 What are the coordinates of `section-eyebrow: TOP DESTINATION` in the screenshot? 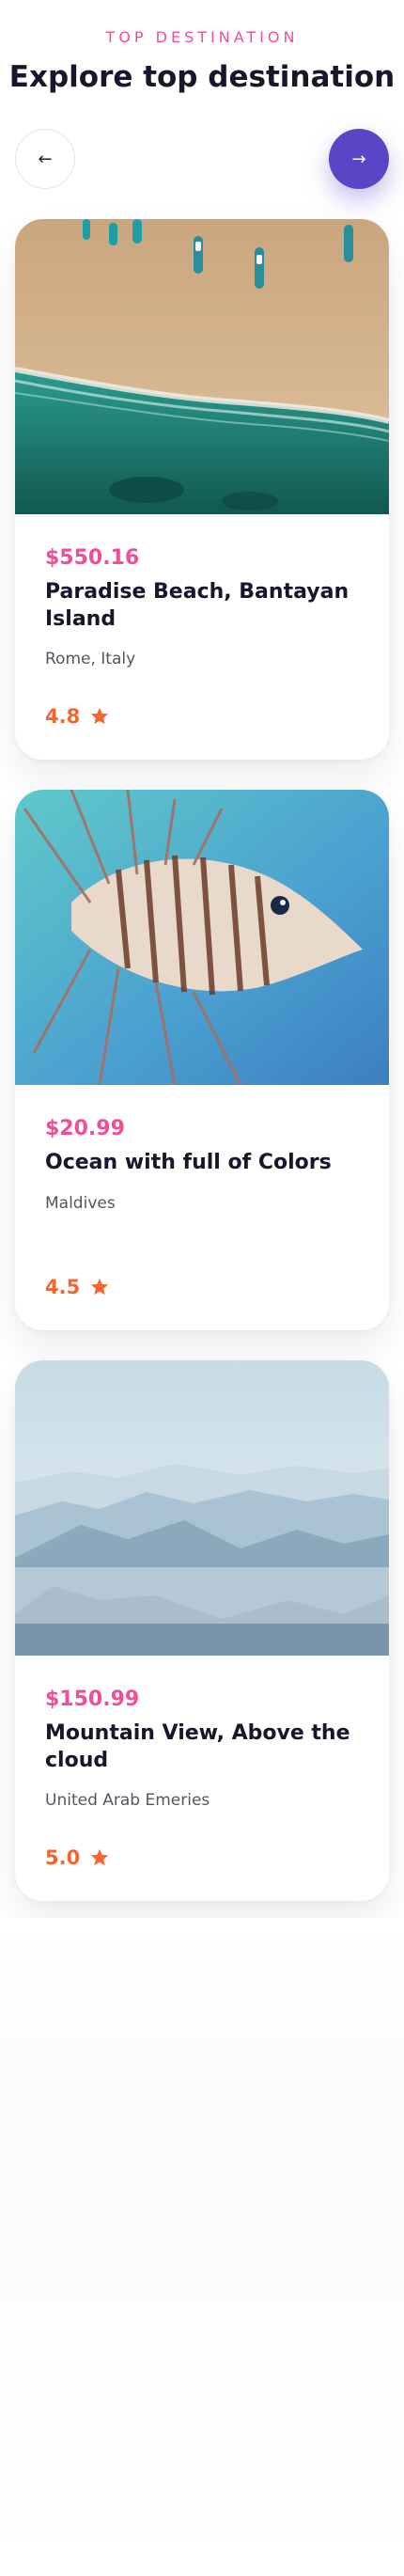 It's located at (202, 37).